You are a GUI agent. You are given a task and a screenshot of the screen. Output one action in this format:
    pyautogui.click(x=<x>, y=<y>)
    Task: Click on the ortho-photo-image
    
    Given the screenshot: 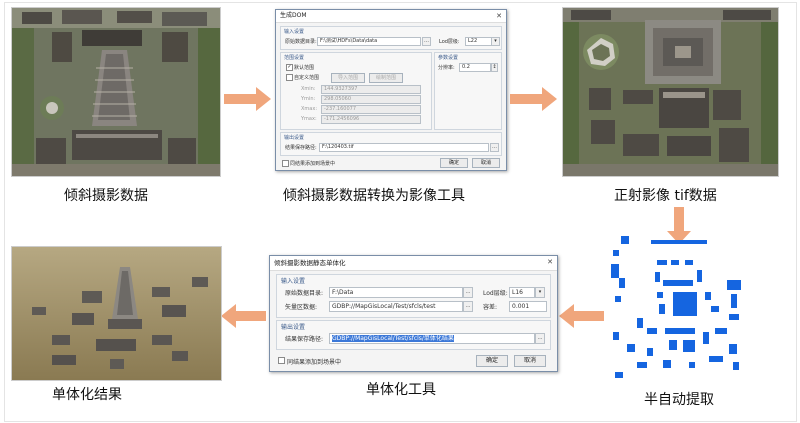 What is the action you would take?
    pyautogui.click(x=670, y=92)
    